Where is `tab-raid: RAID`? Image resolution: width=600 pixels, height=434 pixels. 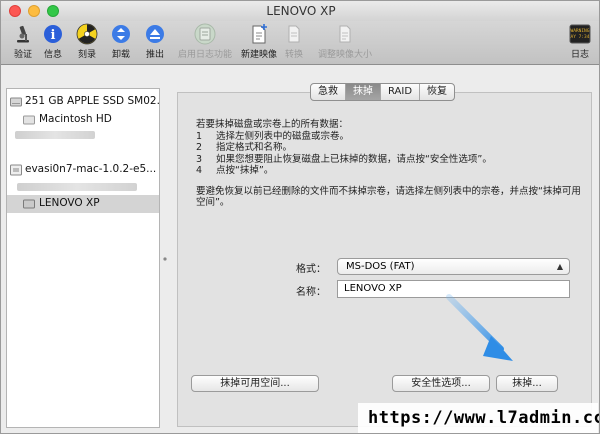 tab-raid: RAID is located at coordinates (401, 92).